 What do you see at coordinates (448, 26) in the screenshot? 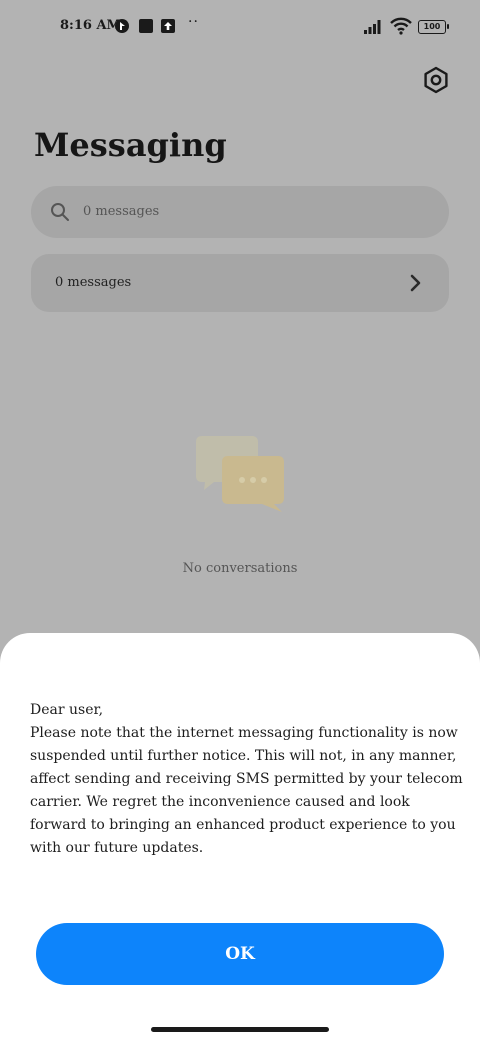
I see `battery-tip` at bounding box center [448, 26].